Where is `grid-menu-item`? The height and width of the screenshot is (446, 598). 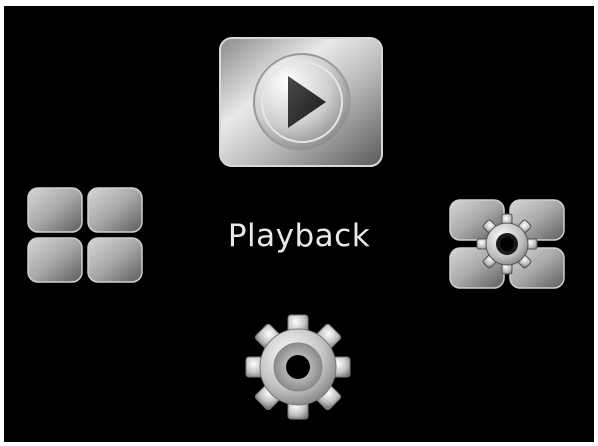 grid-menu-item is located at coordinates (85, 235).